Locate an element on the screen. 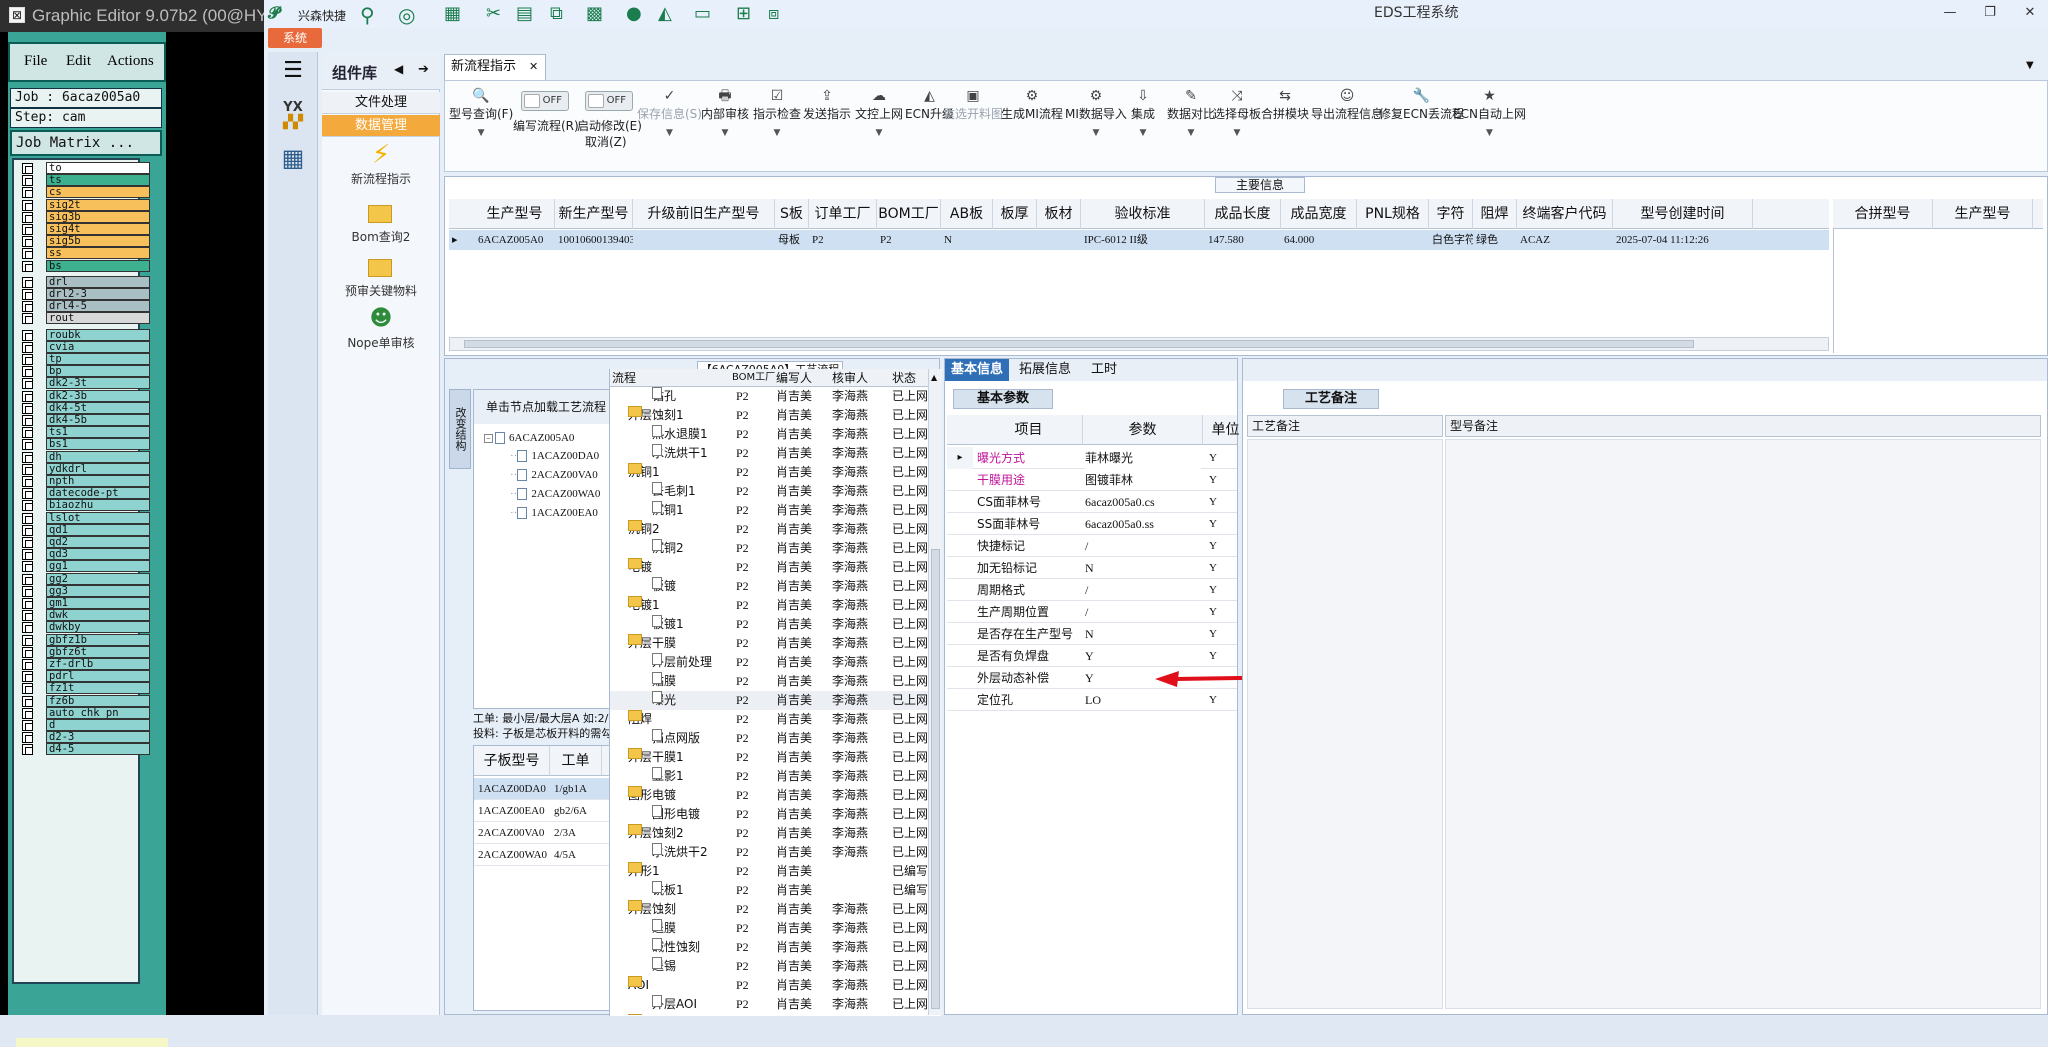  step-row: −图形电镀 P2 肖吉美 李海燕 已上网 is located at coordinates (769, 795).